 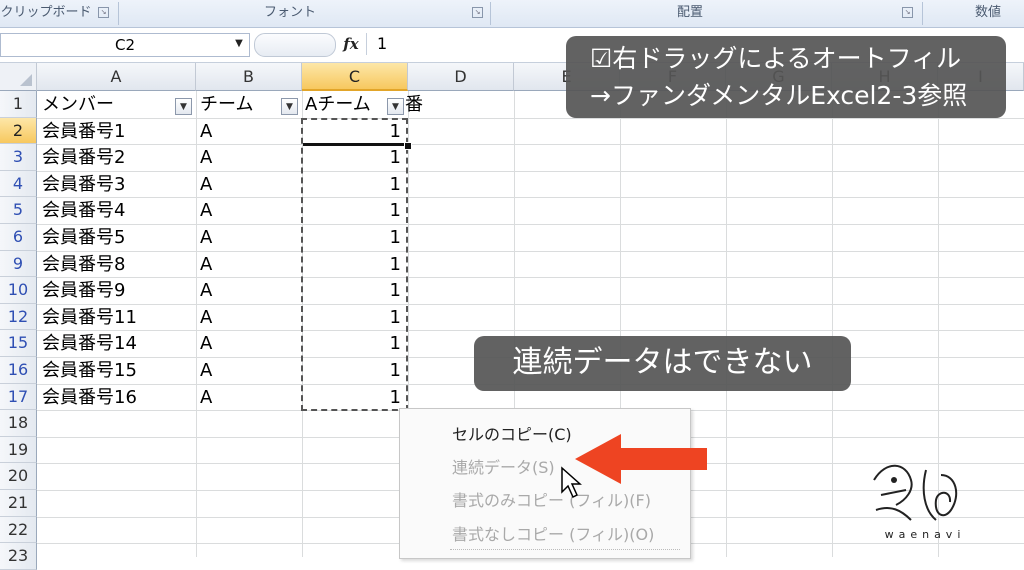 What do you see at coordinates (117, 290) in the screenshot?
I see `cell-a: 会員番号9` at bounding box center [117, 290].